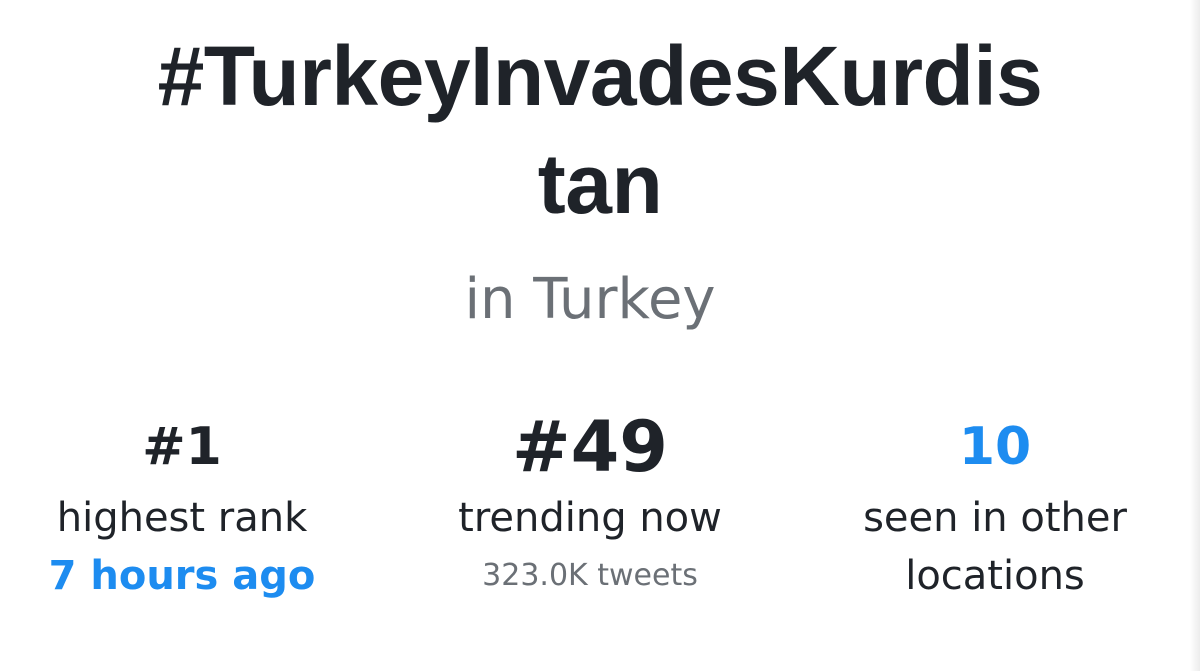 This screenshot has width=1200, height=671. I want to click on stat-other-locations: 10 seen in other locations, so click(995, 505).